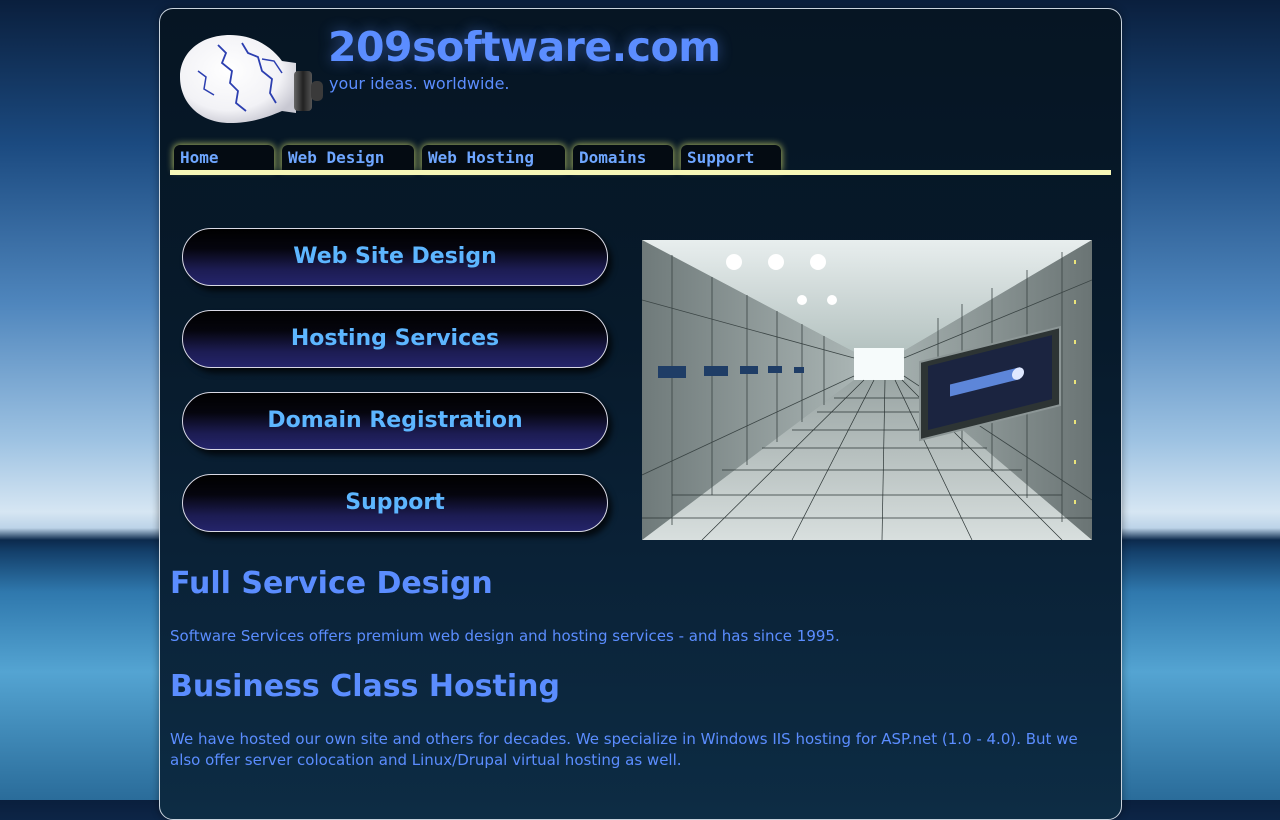 Image resolution: width=1280 pixels, height=820 pixels. I want to click on tab-web-hosting: Web Hosting, so click(493, 157).